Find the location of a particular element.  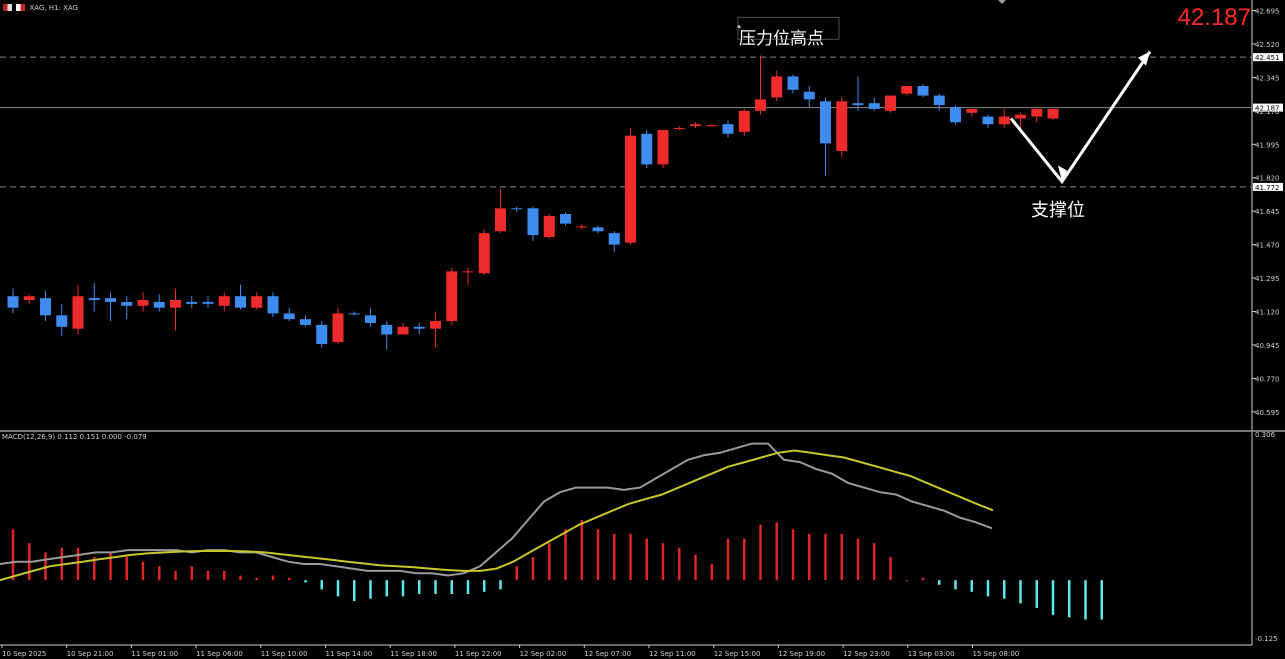

time-tick-label: 12 Sep 02:00 is located at coordinates (543, 654).